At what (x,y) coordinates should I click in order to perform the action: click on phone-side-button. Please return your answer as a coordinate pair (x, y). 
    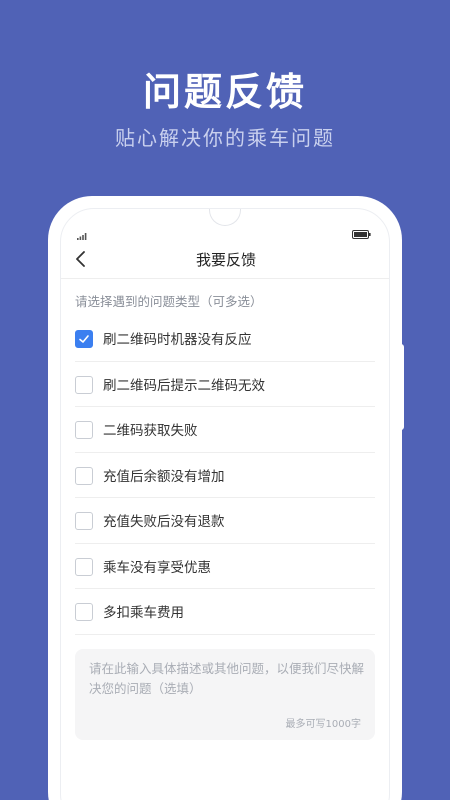
    Looking at the image, I should click on (402, 387).